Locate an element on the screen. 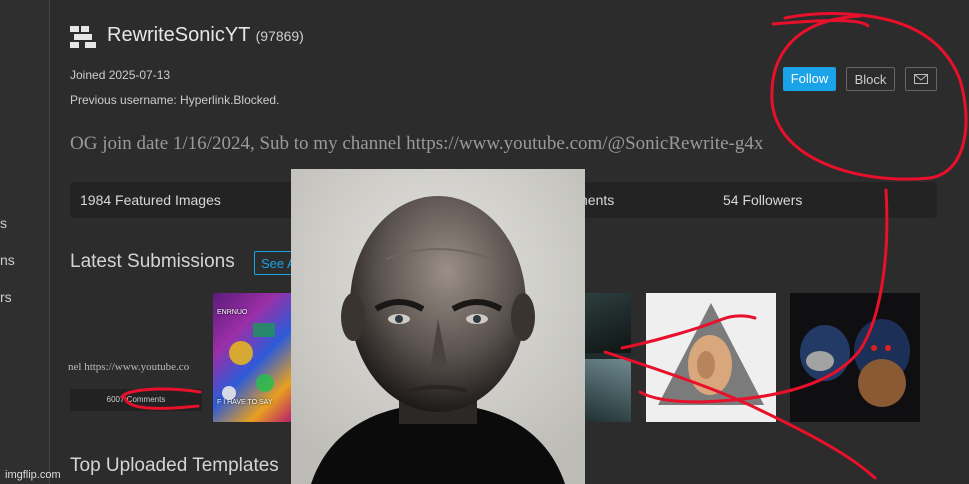 Image resolution: width=969 pixels, height=484 pixels. sonic-art is located at coordinates (855, 357).